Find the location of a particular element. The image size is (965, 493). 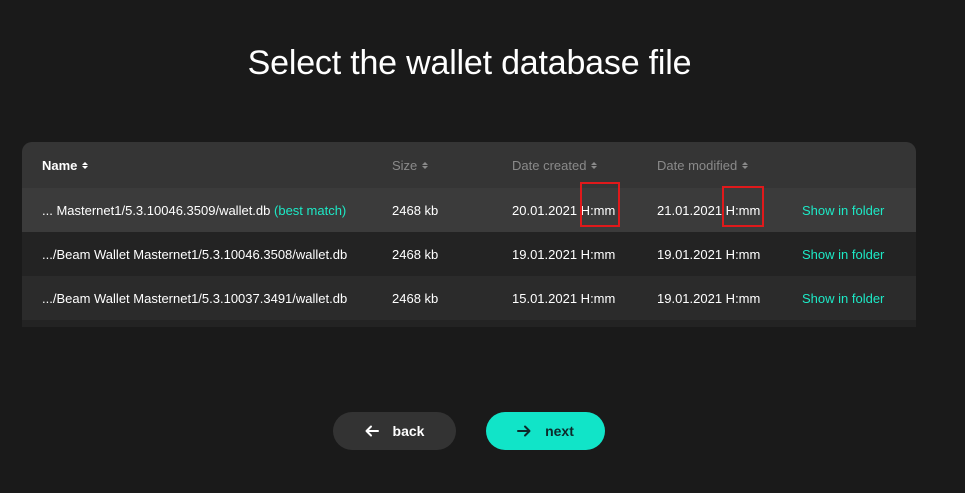

date-created: 15.01.2021 H:mm is located at coordinates (564, 298).